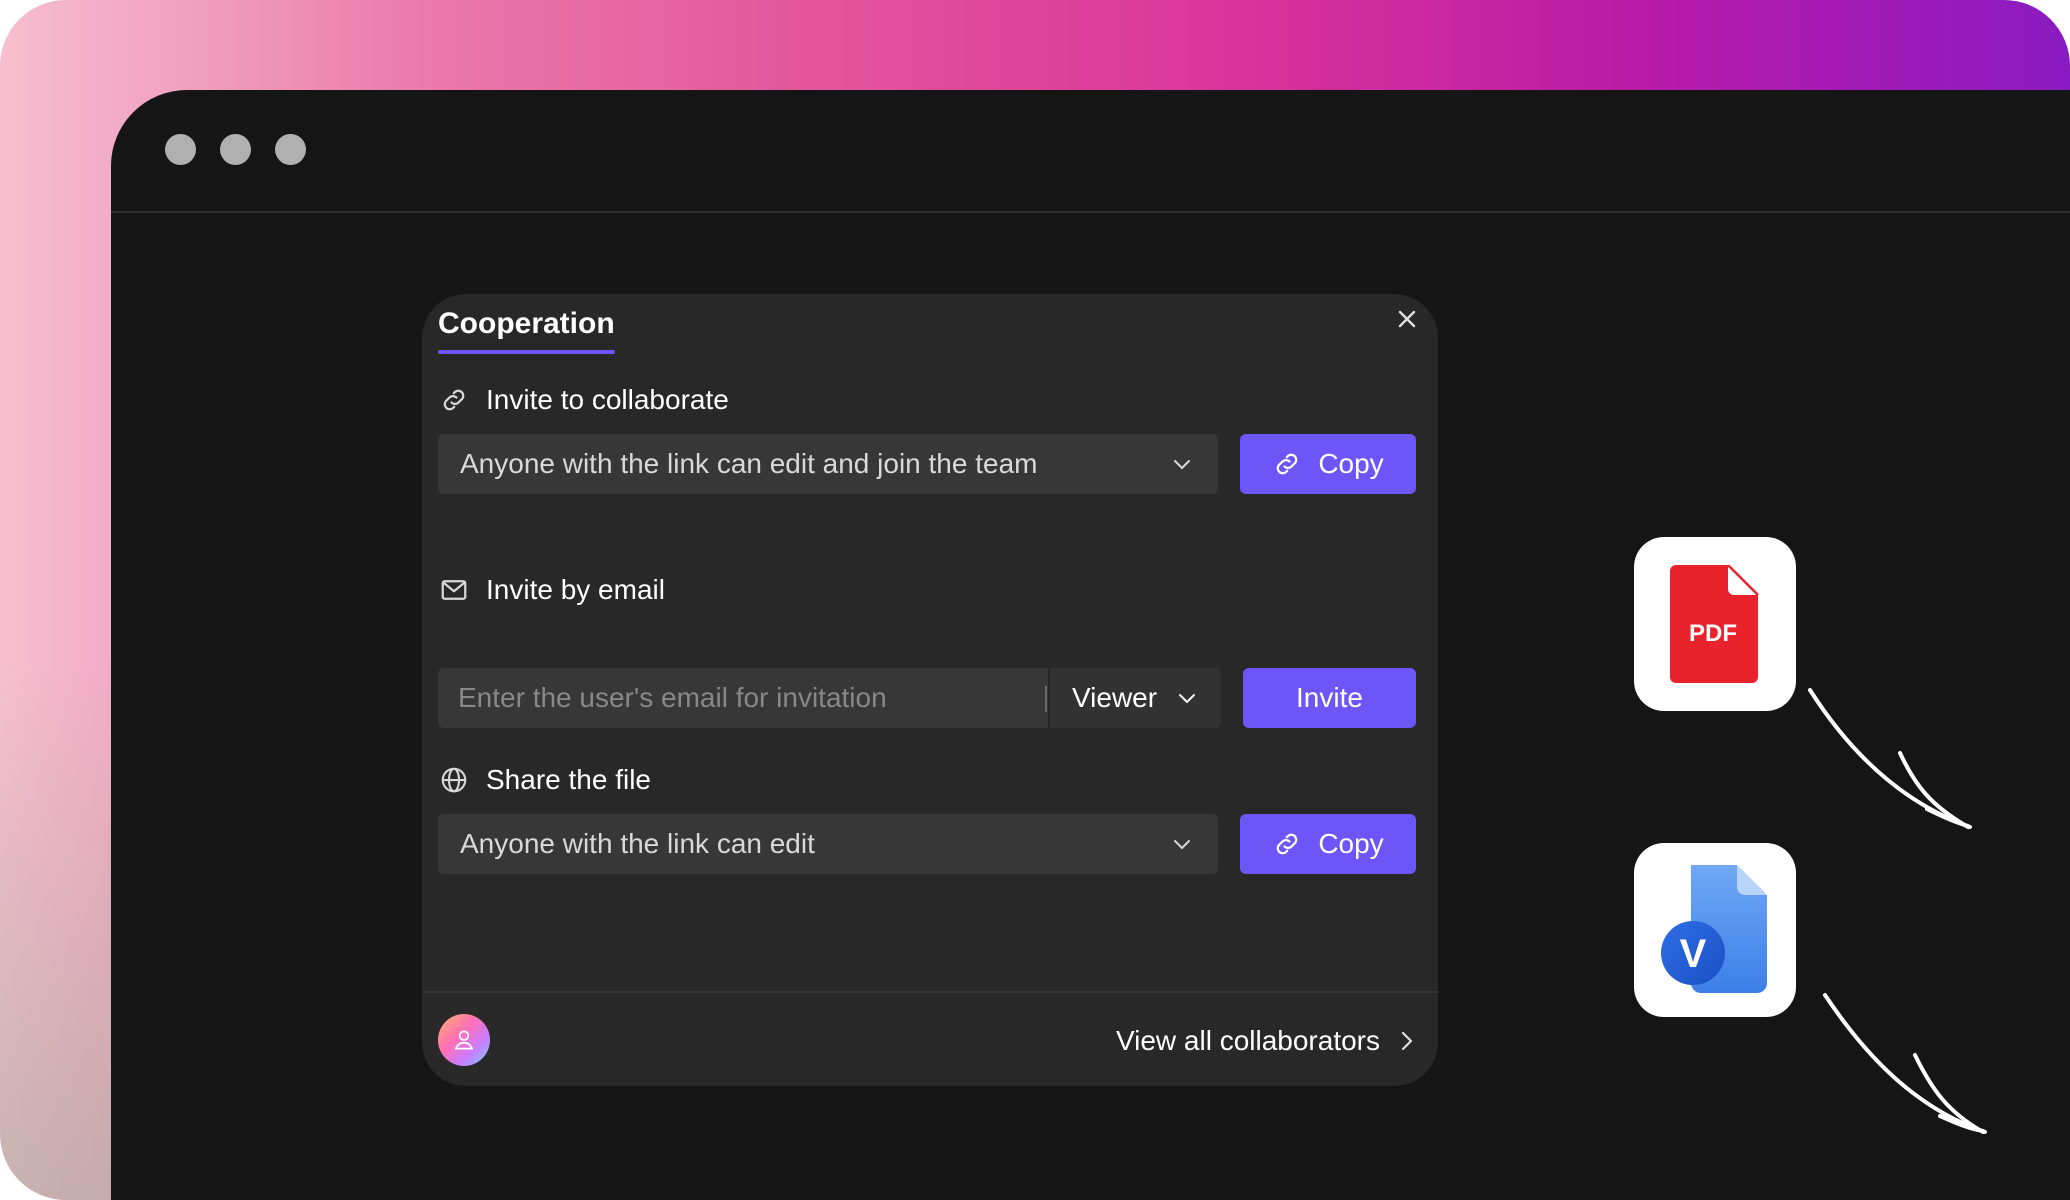 Image resolution: width=2070 pixels, height=1200 pixels. I want to click on pdf-file-icon: PDF, so click(1714, 624).